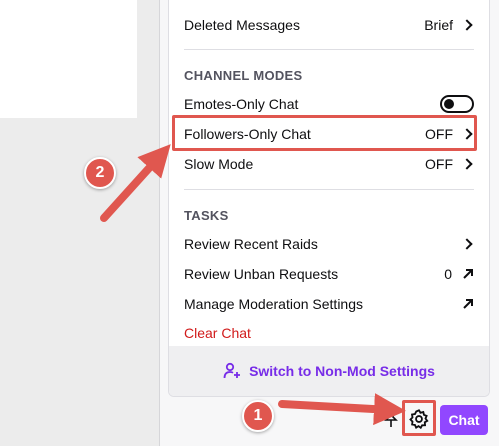 The height and width of the screenshot is (446, 499). I want to click on step-2-badge: 2, so click(100, 173).